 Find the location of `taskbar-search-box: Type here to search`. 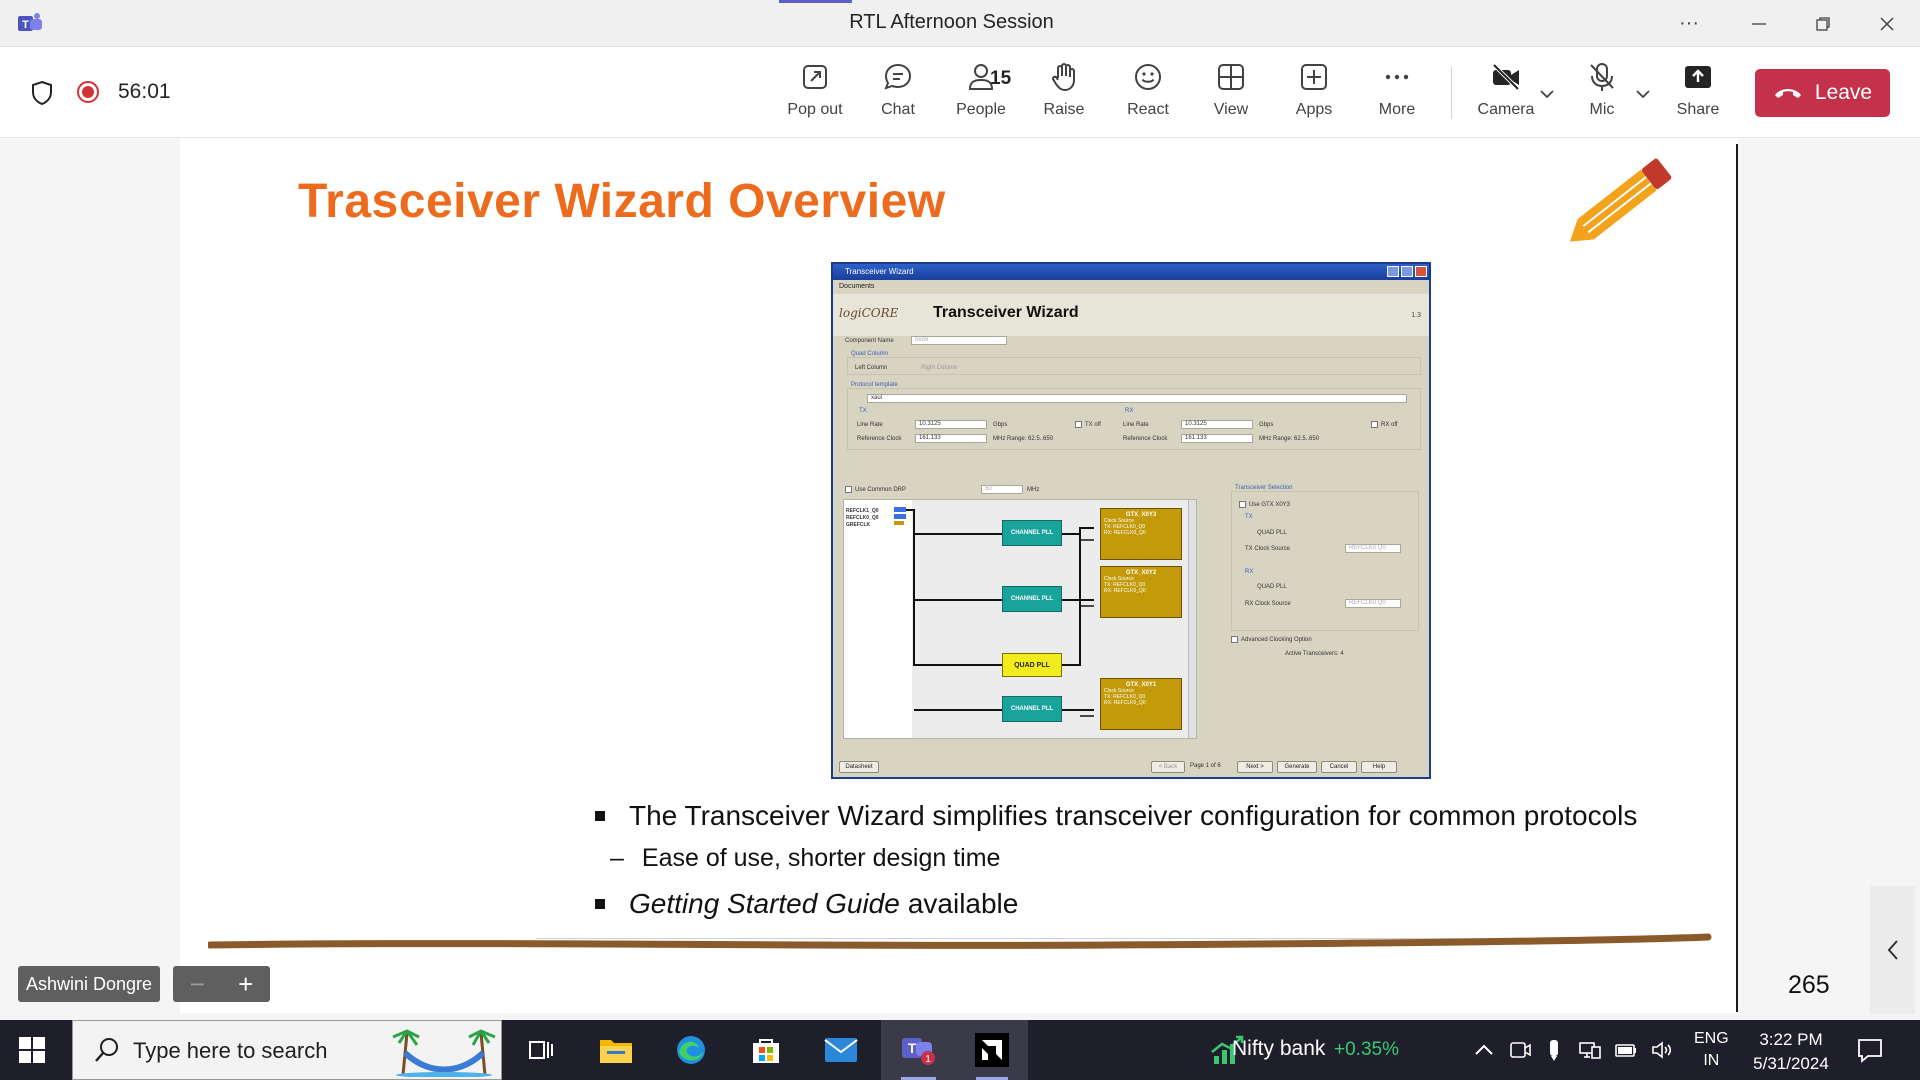

taskbar-search-box: Type here to search is located at coordinates (287, 1050).